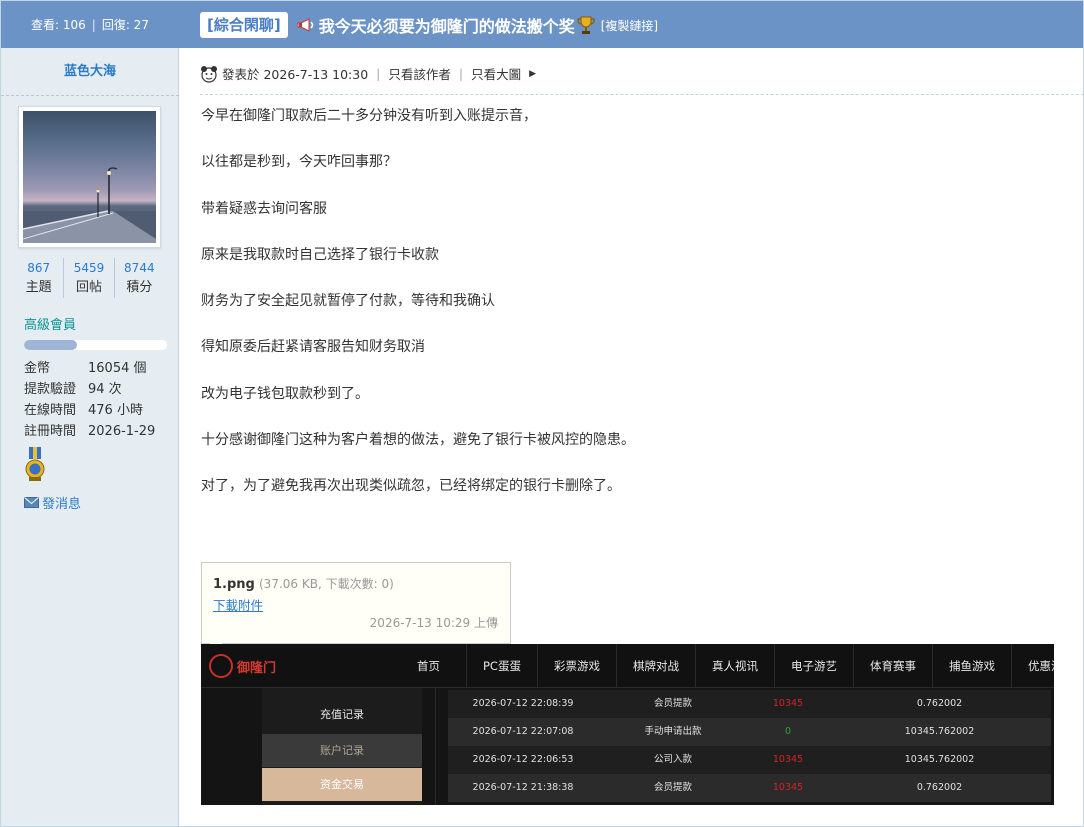  I want to click on info-label: 在線時間, so click(50, 410).